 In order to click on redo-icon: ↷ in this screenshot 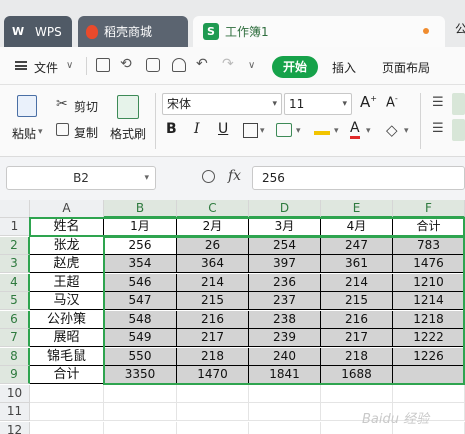, I will do `click(228, 64)`.